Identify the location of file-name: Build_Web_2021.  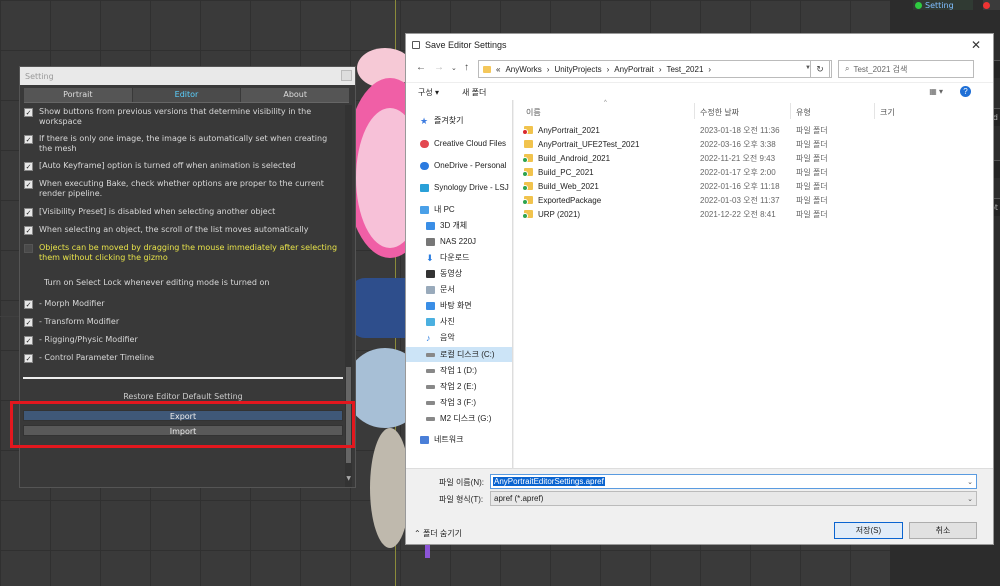
(568, 186).